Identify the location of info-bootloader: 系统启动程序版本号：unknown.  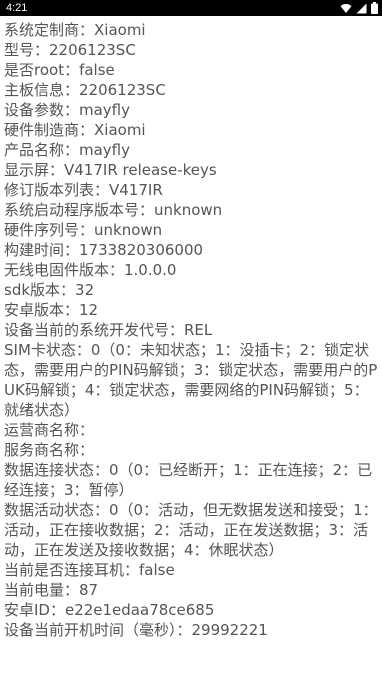
(113, 210).